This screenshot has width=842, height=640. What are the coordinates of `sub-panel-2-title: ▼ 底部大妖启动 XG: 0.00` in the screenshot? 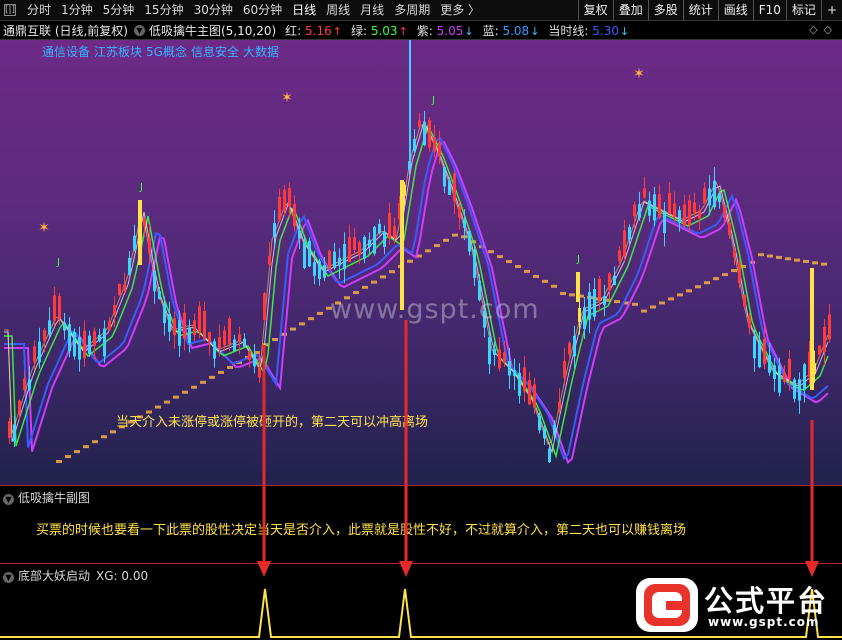 It's located at (75, 575).